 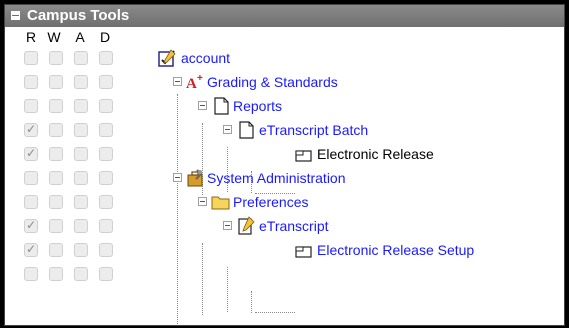 What do you see at coordinates (284, 59) in the screenshot?
I see `tree-row: account` at bounding box center [284, 59].